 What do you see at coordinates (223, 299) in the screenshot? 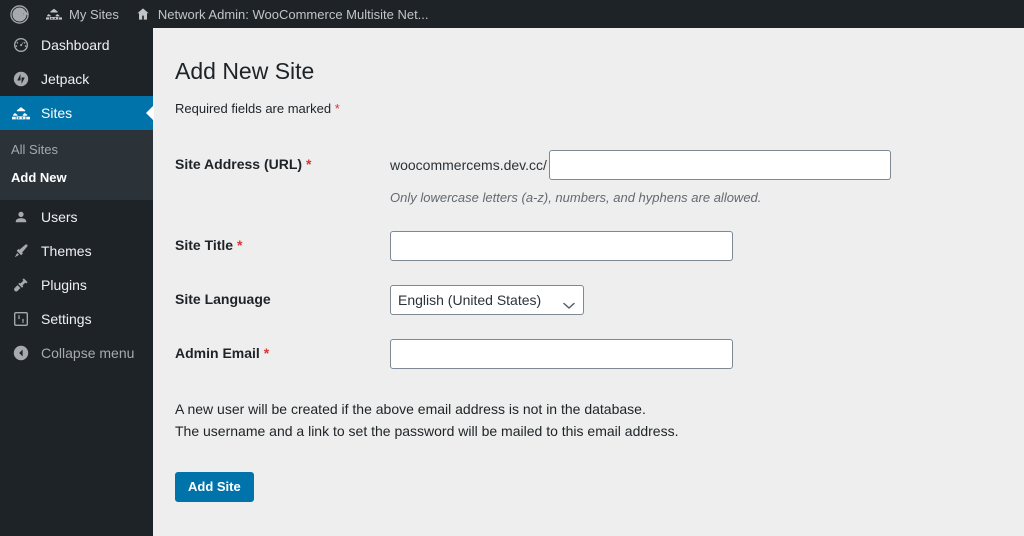
I see `label-site-language-text: Site Language` at bounding box center [223, 299].